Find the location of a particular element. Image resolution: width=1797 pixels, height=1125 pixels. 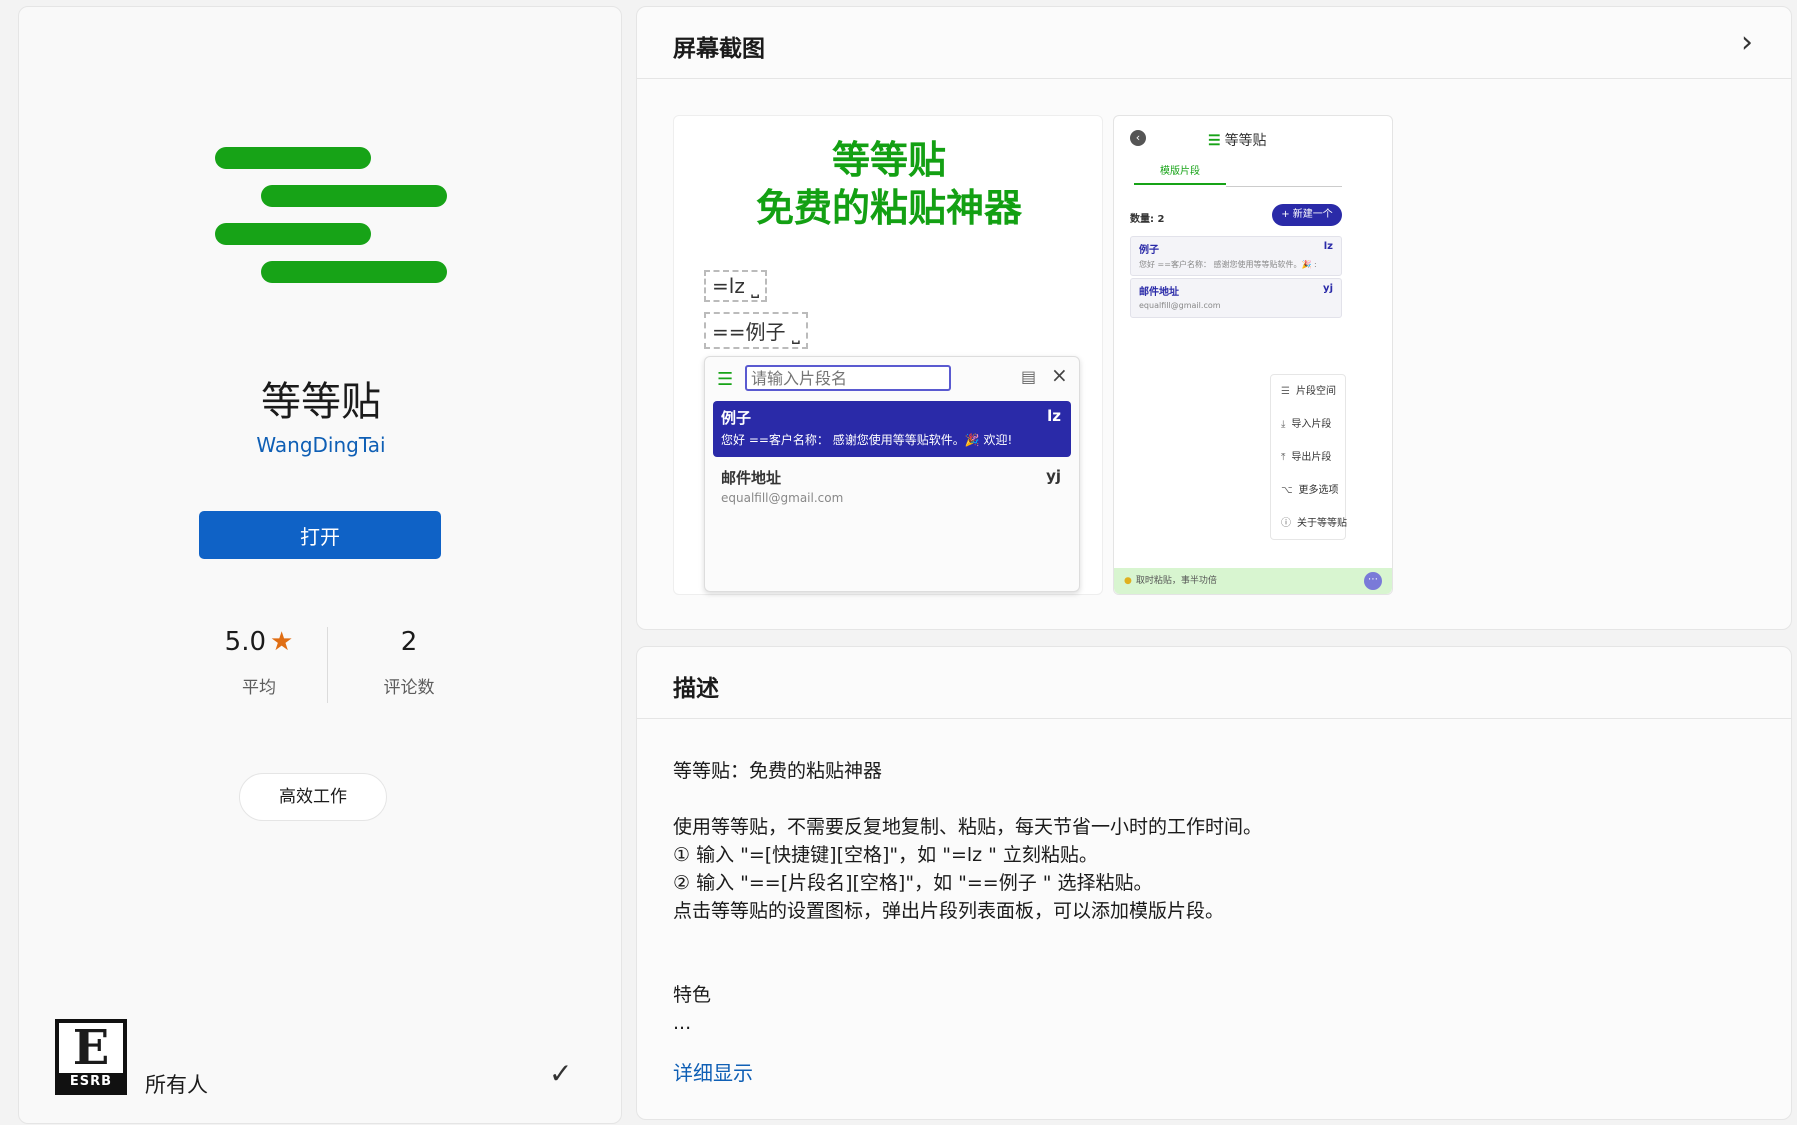

menu-item-more: ⌥ 更多选项 is located at coordinates (1308, 490).